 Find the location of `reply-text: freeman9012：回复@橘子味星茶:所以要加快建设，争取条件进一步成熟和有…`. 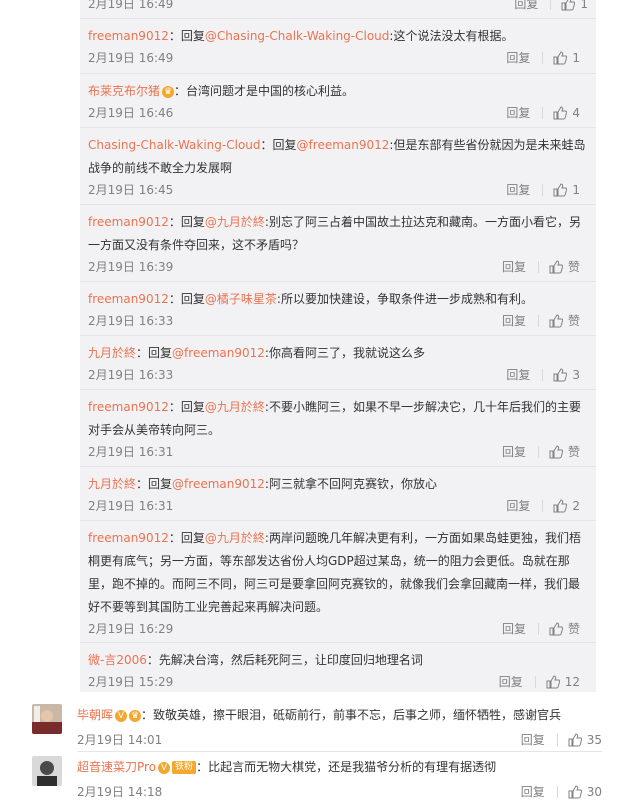

reply-text: freeman9012：回复@橘子味星茶:所以要加快建设，争取条件进一步成熟和有… is located at coordinates (338, 296).